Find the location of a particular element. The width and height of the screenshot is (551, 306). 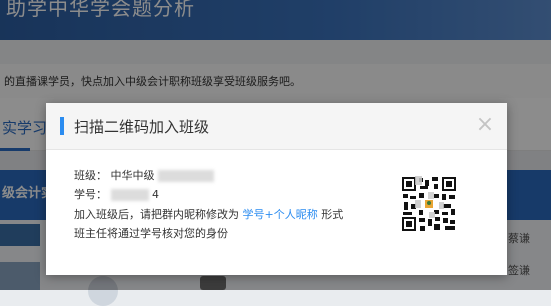

redacted-student-id is located at coordinates (129, 195).